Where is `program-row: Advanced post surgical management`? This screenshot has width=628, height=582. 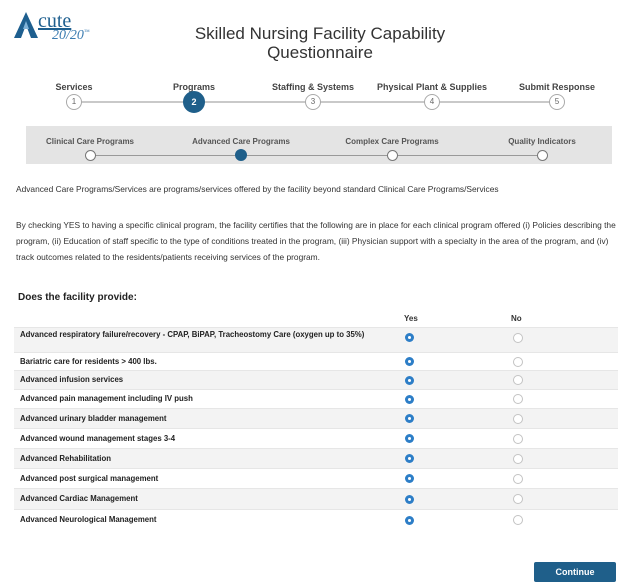 program-row: Advanced post surgical management is located at coordinates (316, 478).